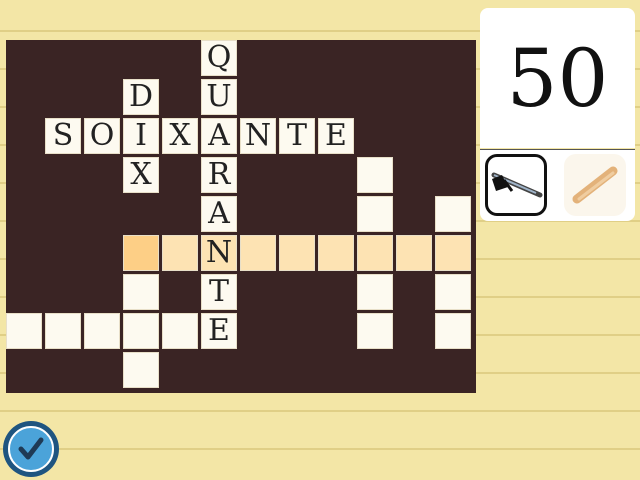 The width and height of the screenshot is (640, 480). What do you see at coordinates (141, 97) in the screenshot?
I see `crossword-cell: D` at bounding box center [141, 97].